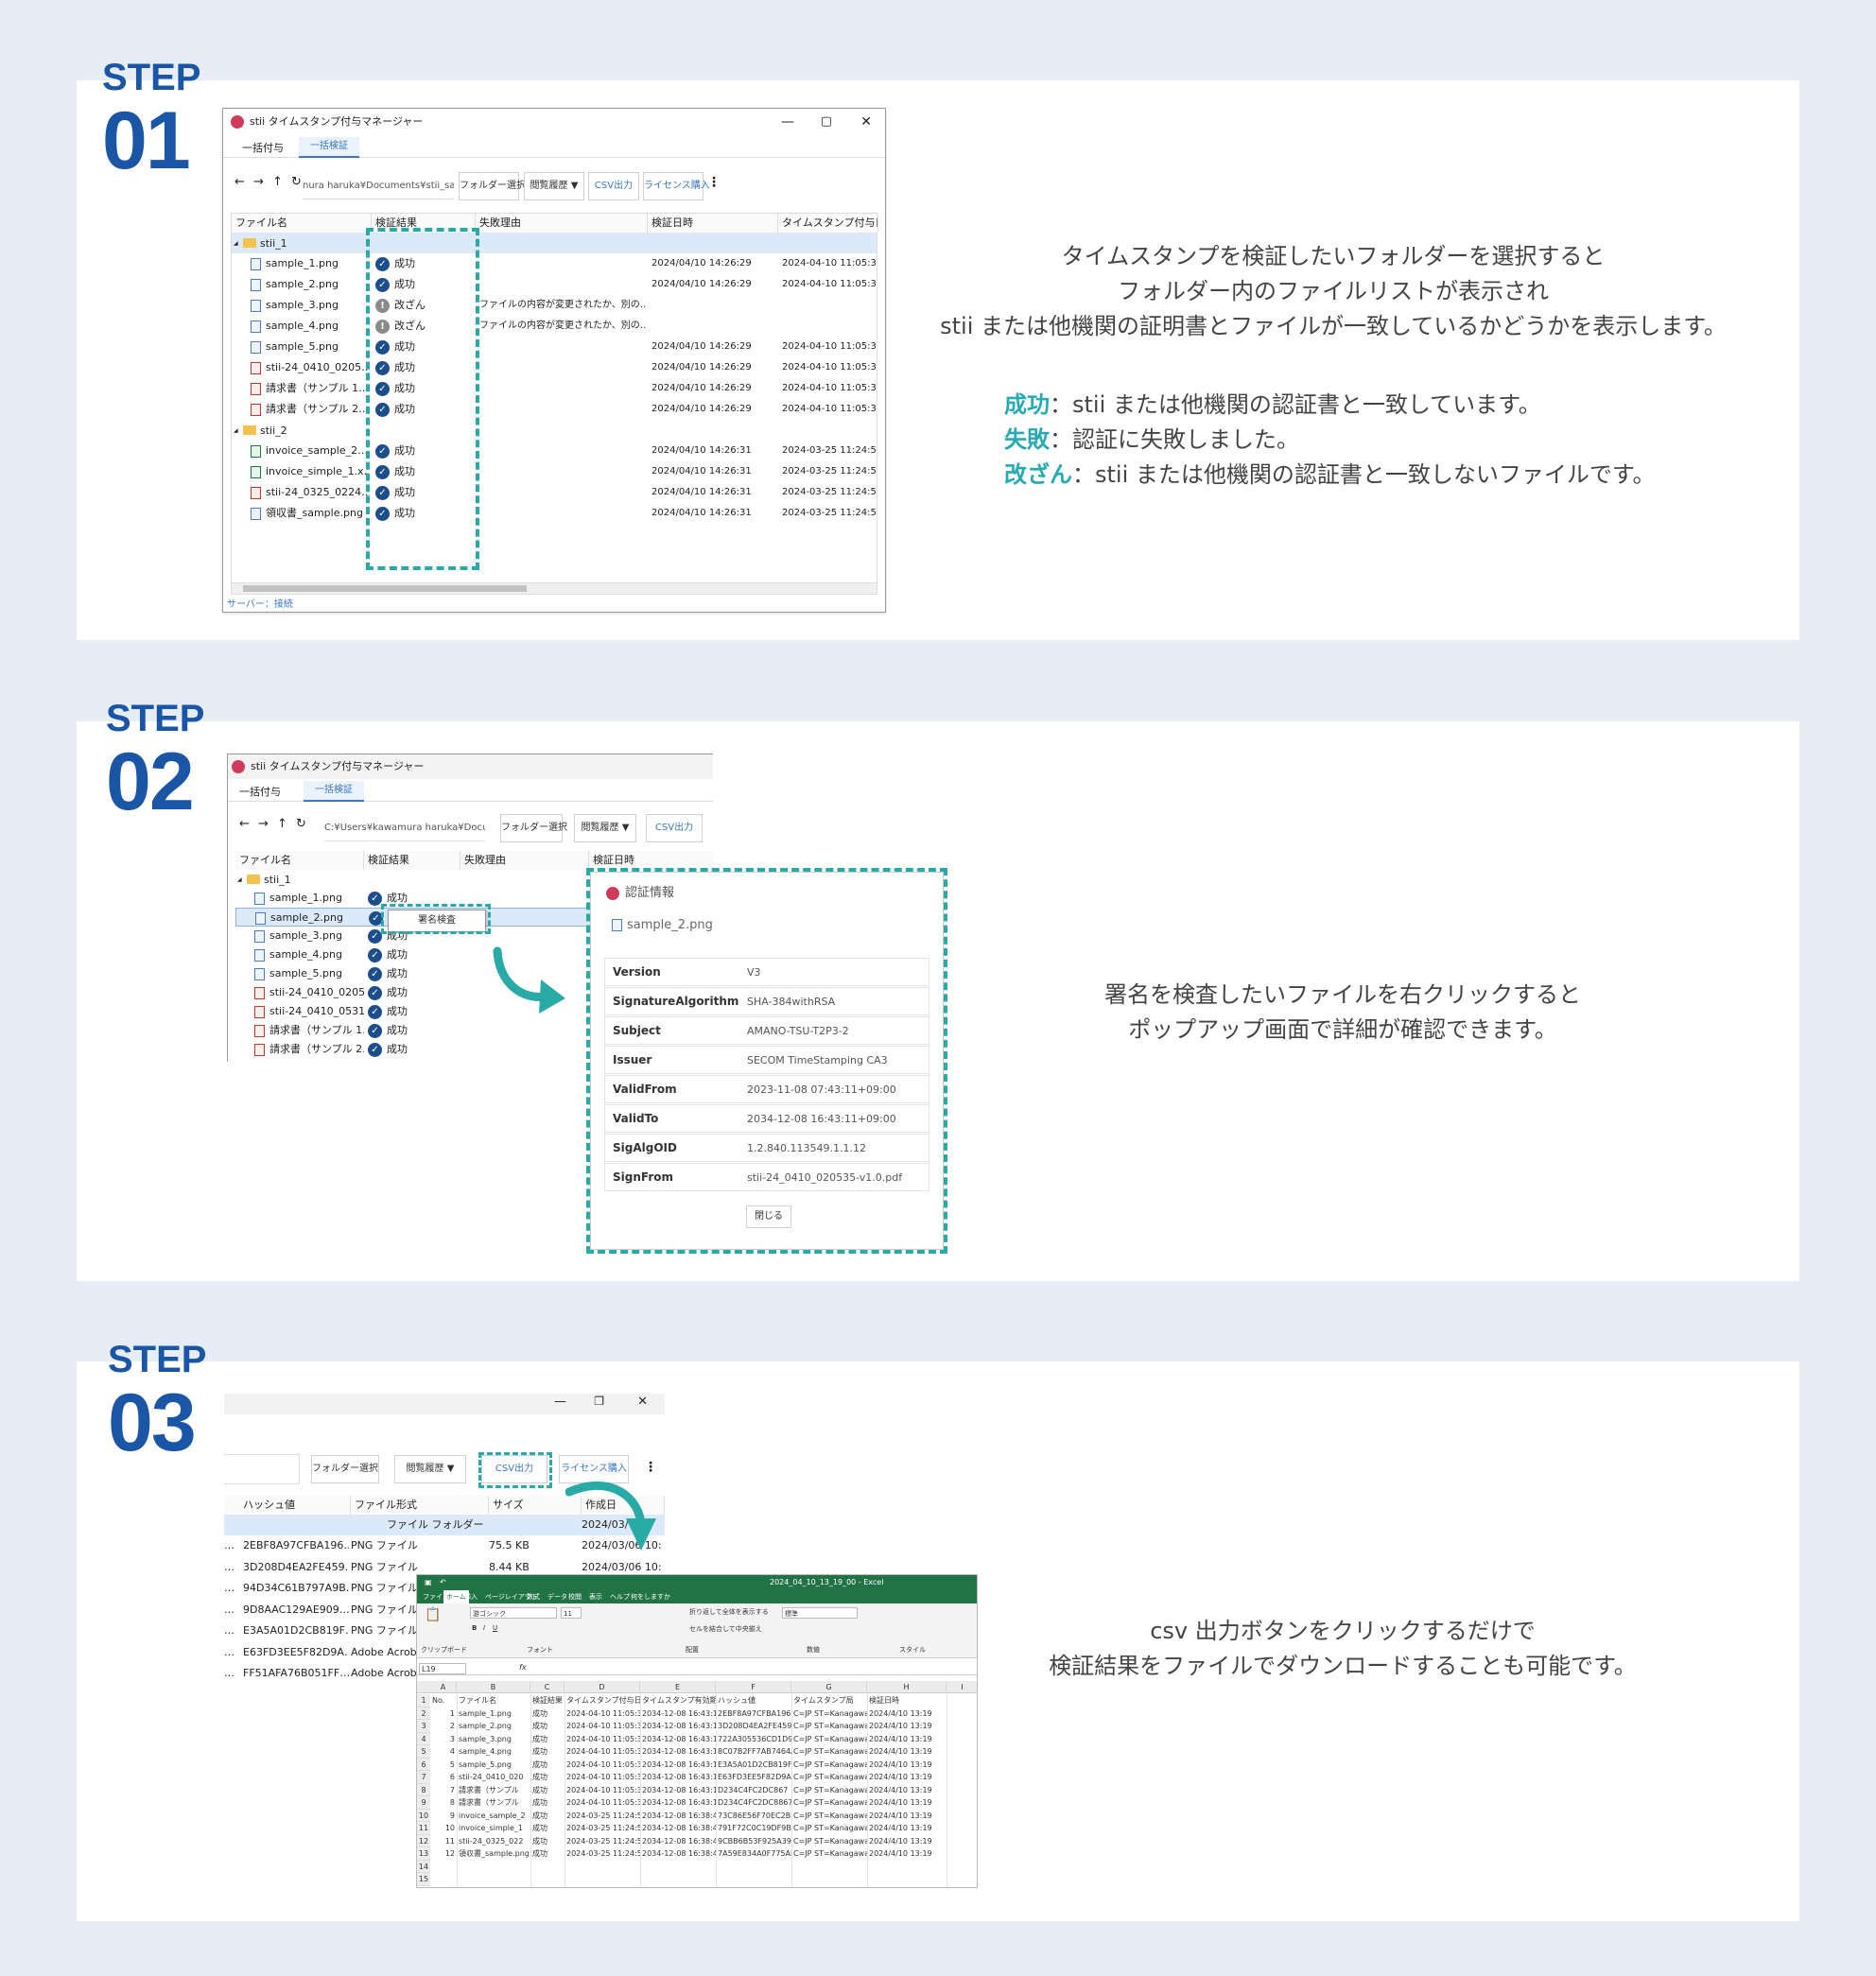 The height and width of the screenshot is (1976, 1876). Describe the element at coordinates (495, 1854) in the screenshot. I see `excel-cell: 領収書_sample.png` at that location.